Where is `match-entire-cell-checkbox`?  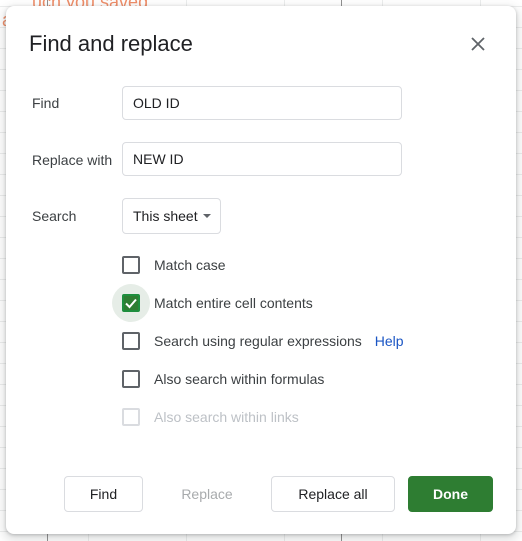
match-entire-cell-checkbox is located at coordinates (131, 303).